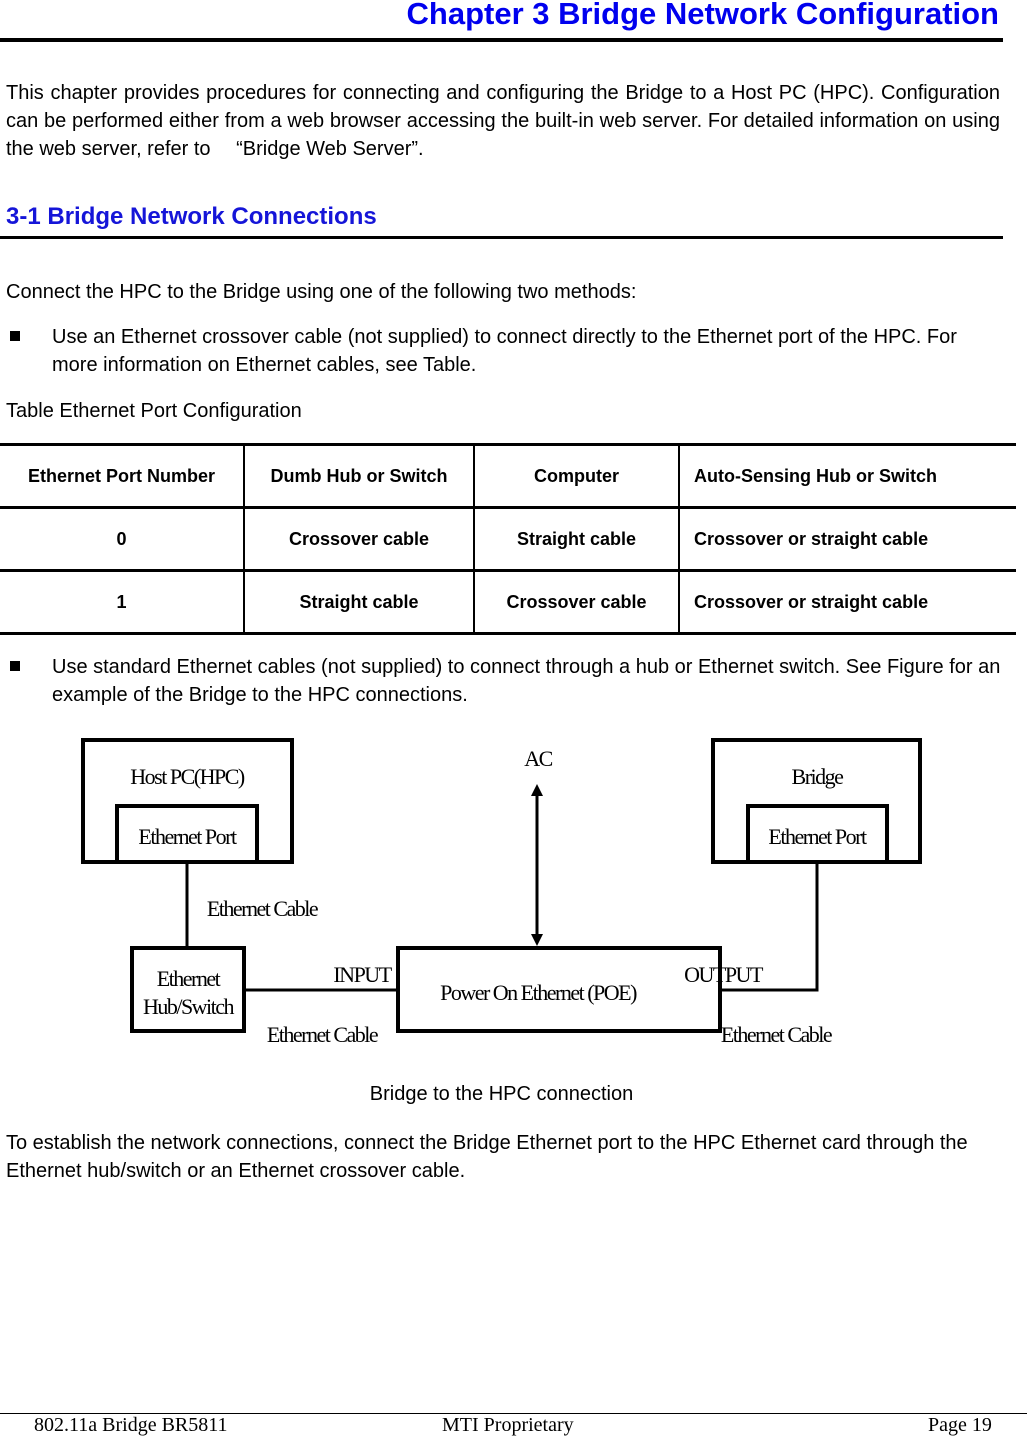  I want to click on cable-label-vertical: Ethernet Cable, so click(262, 908).